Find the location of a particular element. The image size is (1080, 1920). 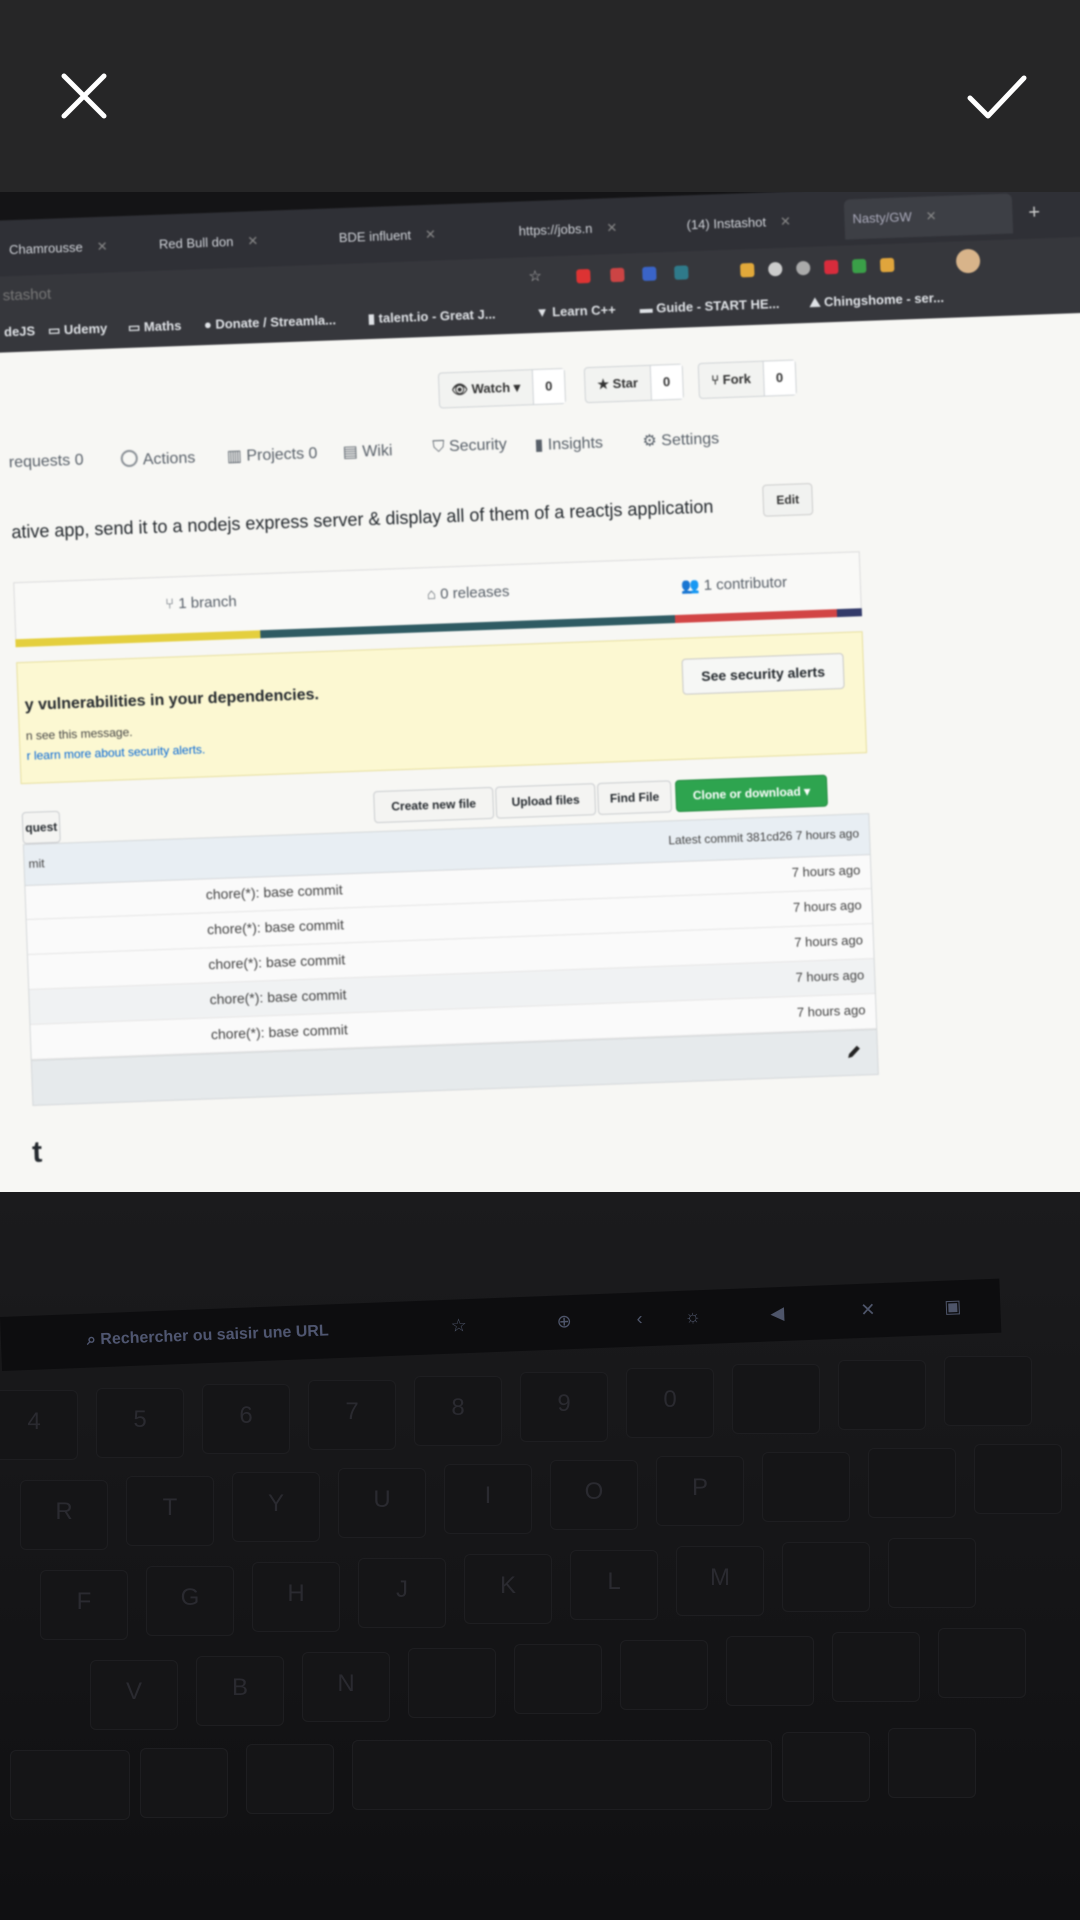

bookmark-item: ▭ Maths is located at coordinates (155, 327).